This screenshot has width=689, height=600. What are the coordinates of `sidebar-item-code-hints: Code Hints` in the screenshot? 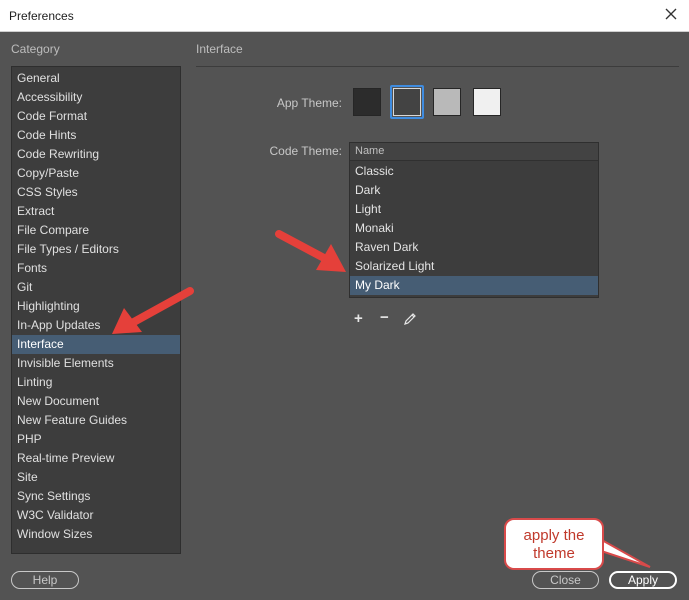 It's located at (96, 135).